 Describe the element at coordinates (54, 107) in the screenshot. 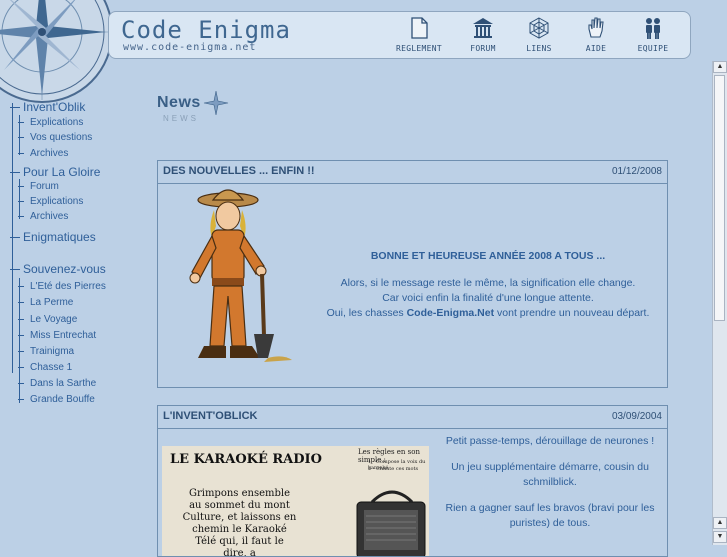

I see `section-label: Invent'Oblik` at that location.